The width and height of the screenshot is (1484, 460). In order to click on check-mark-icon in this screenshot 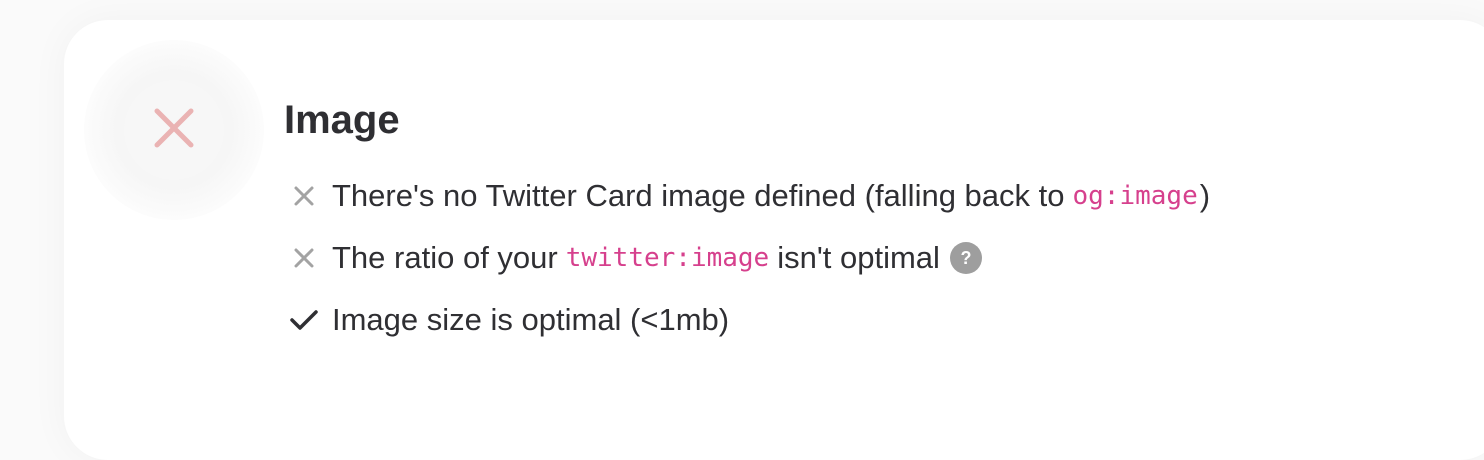, I will do `click(304, 320)`.